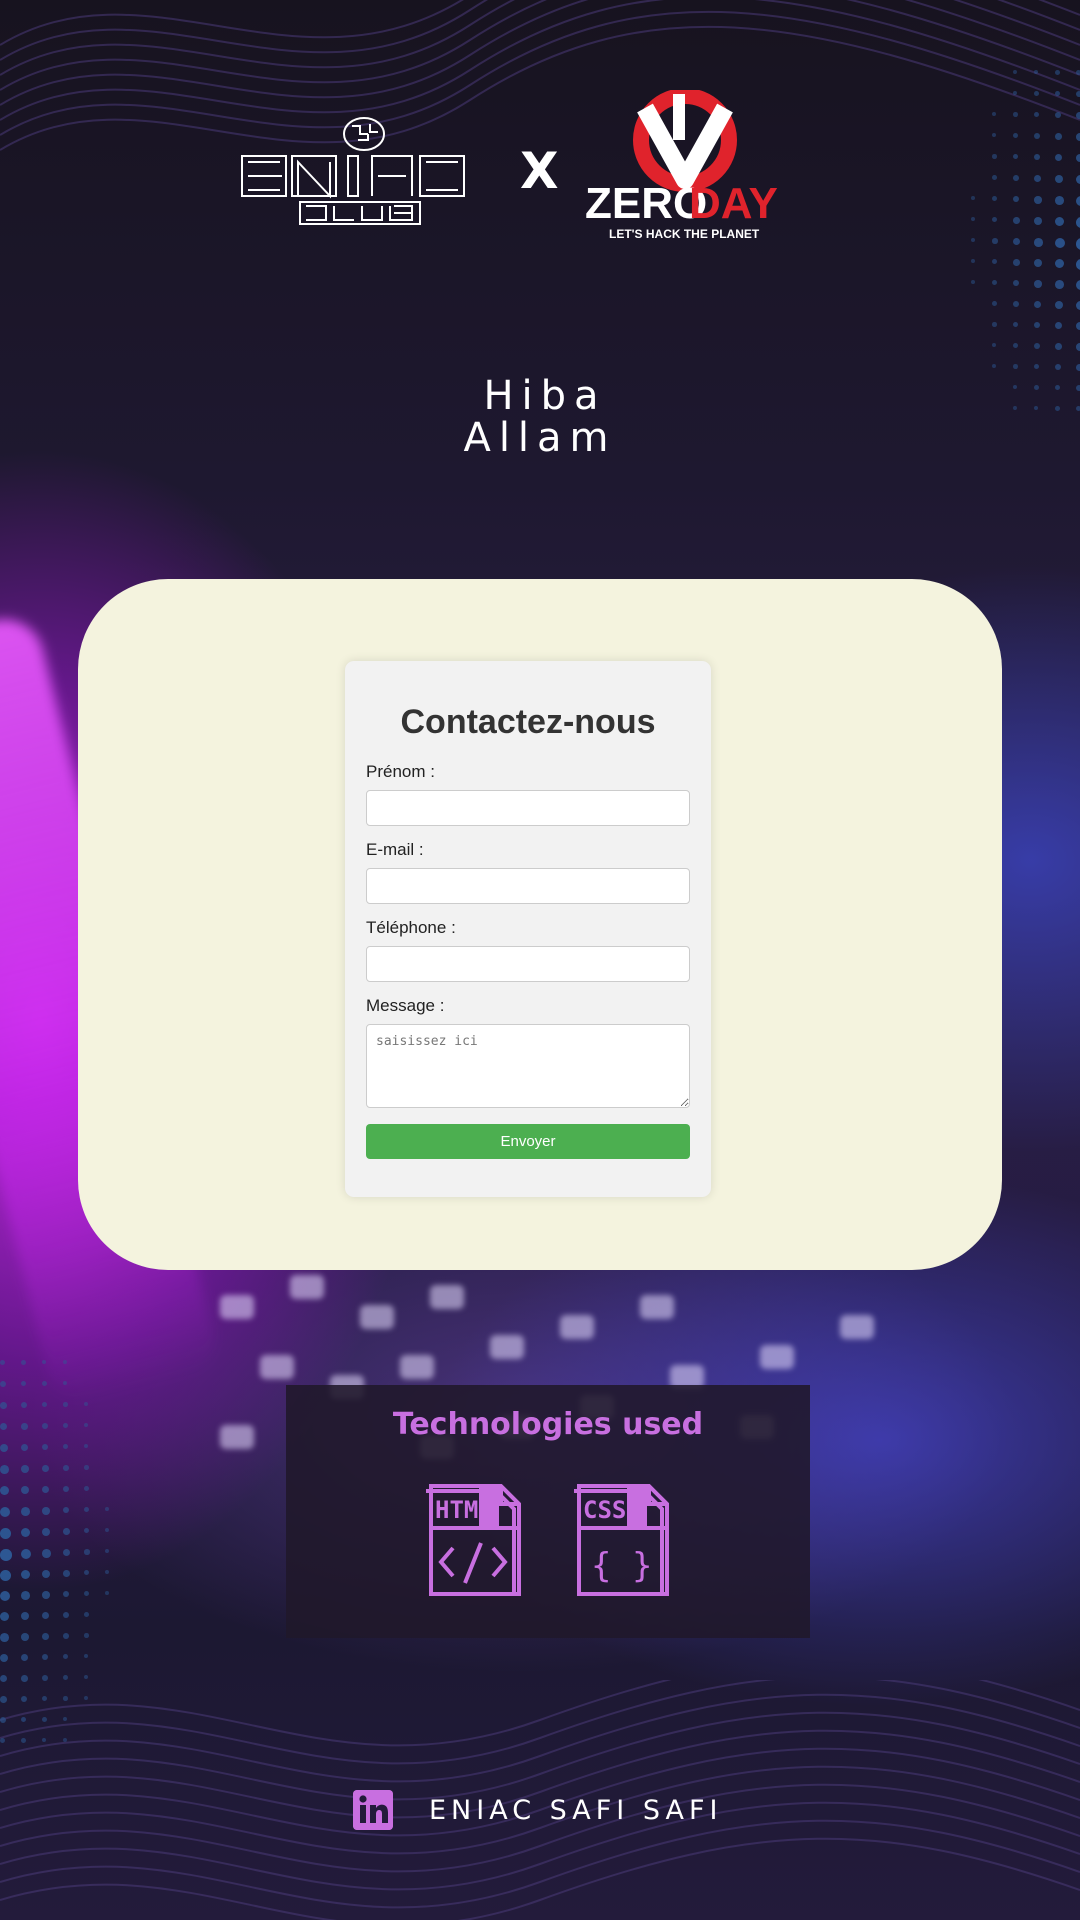  Describe the element at coordinates (395, 849) in the screenshot. I see `email-label: E-mail :` at that location.